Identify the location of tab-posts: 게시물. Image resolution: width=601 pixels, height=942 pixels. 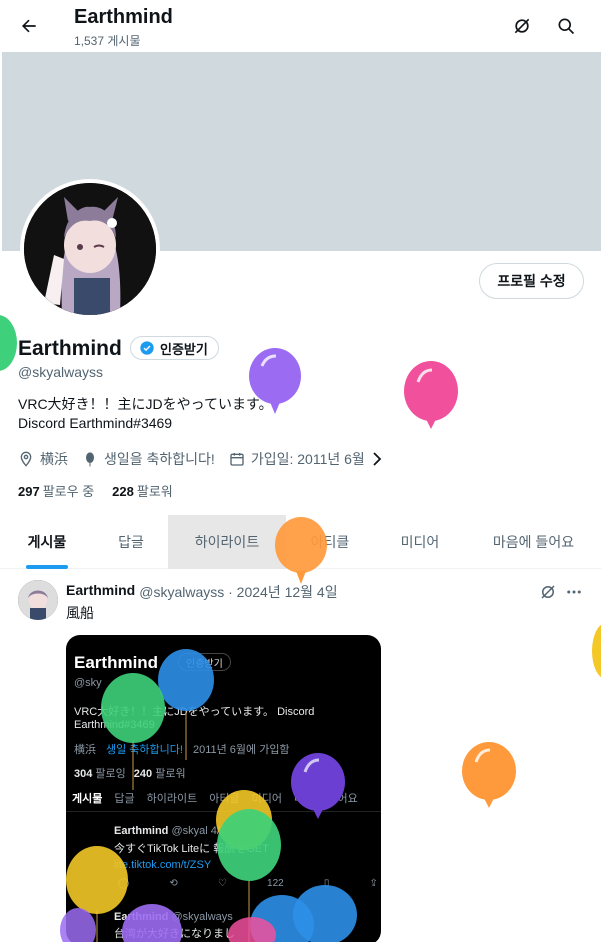
(47, 542).